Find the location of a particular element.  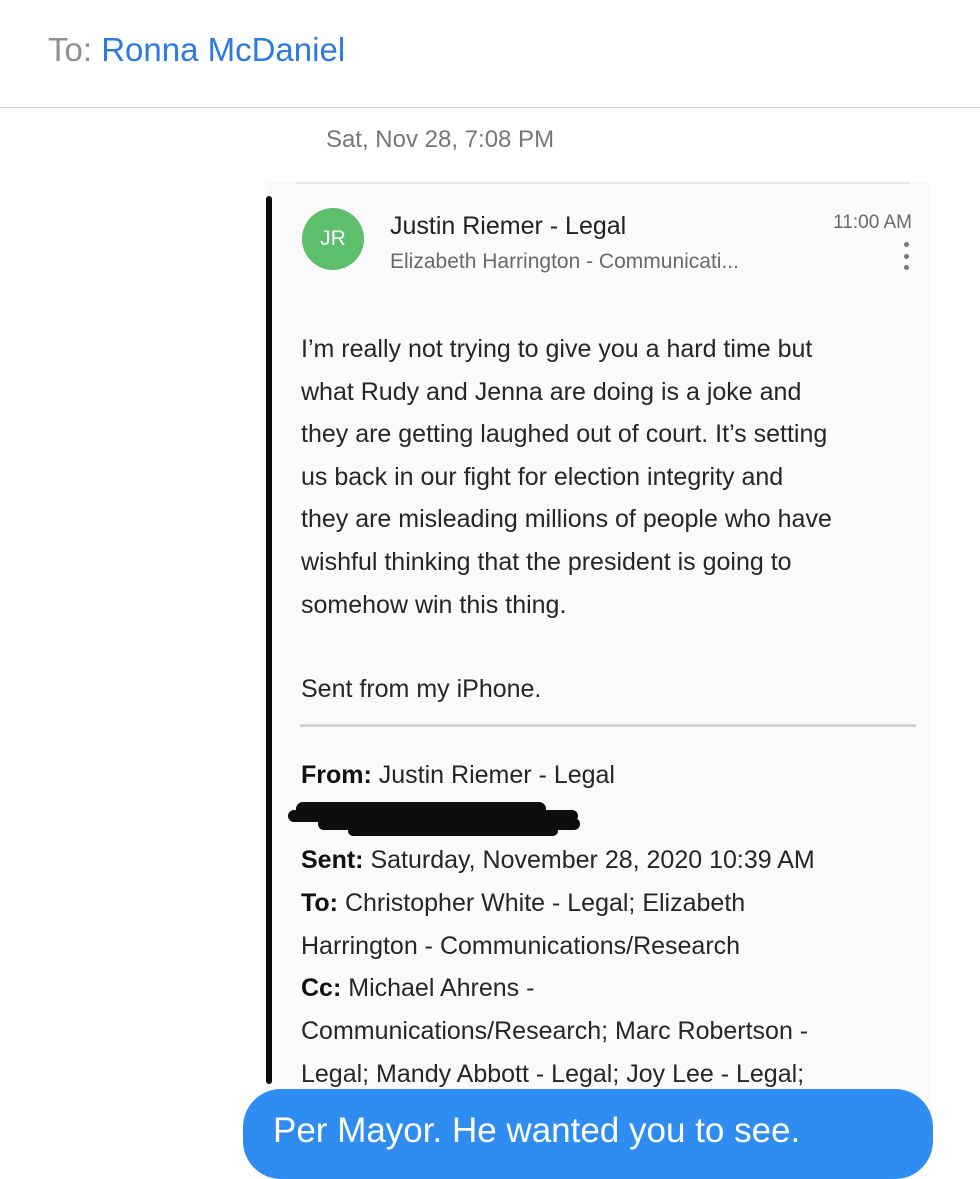

recipient-name: Ronna McDaniel is located at coordinates (223, 49).